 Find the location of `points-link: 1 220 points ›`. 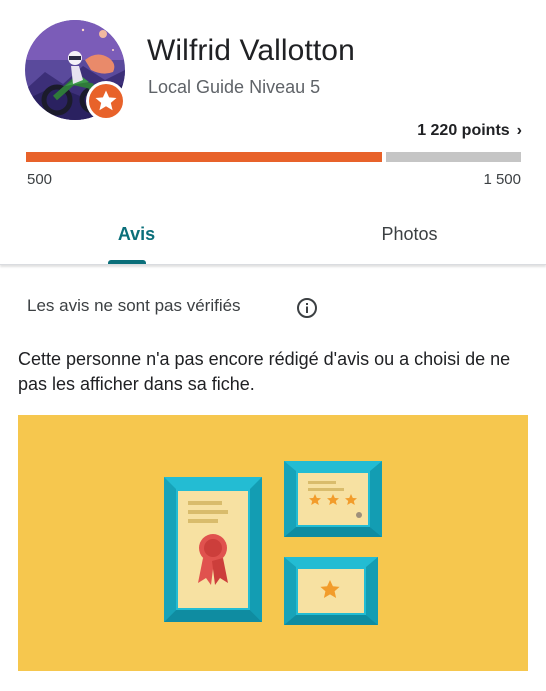

points-link: 1 220 points › is located at coordinates (469, 131).